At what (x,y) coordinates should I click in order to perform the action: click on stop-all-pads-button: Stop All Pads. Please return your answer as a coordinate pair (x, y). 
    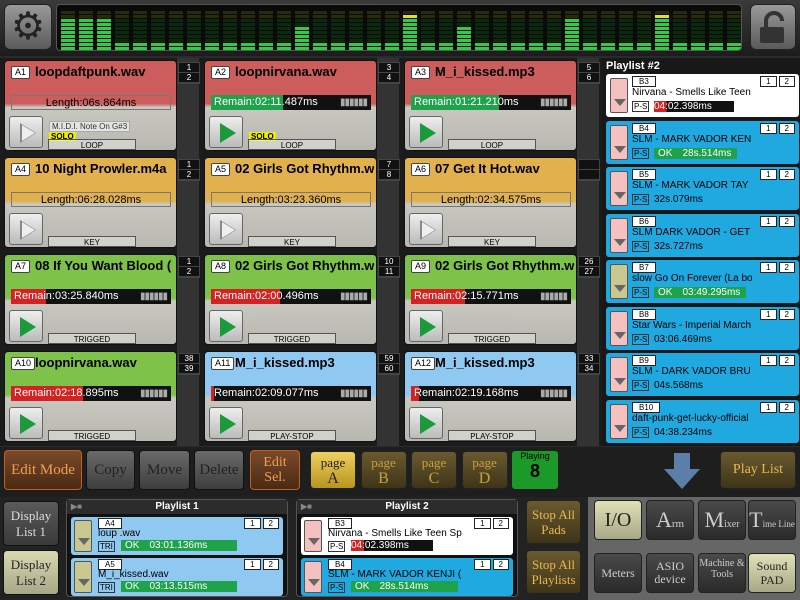
    Looking at the image, I should click on (553, 522).